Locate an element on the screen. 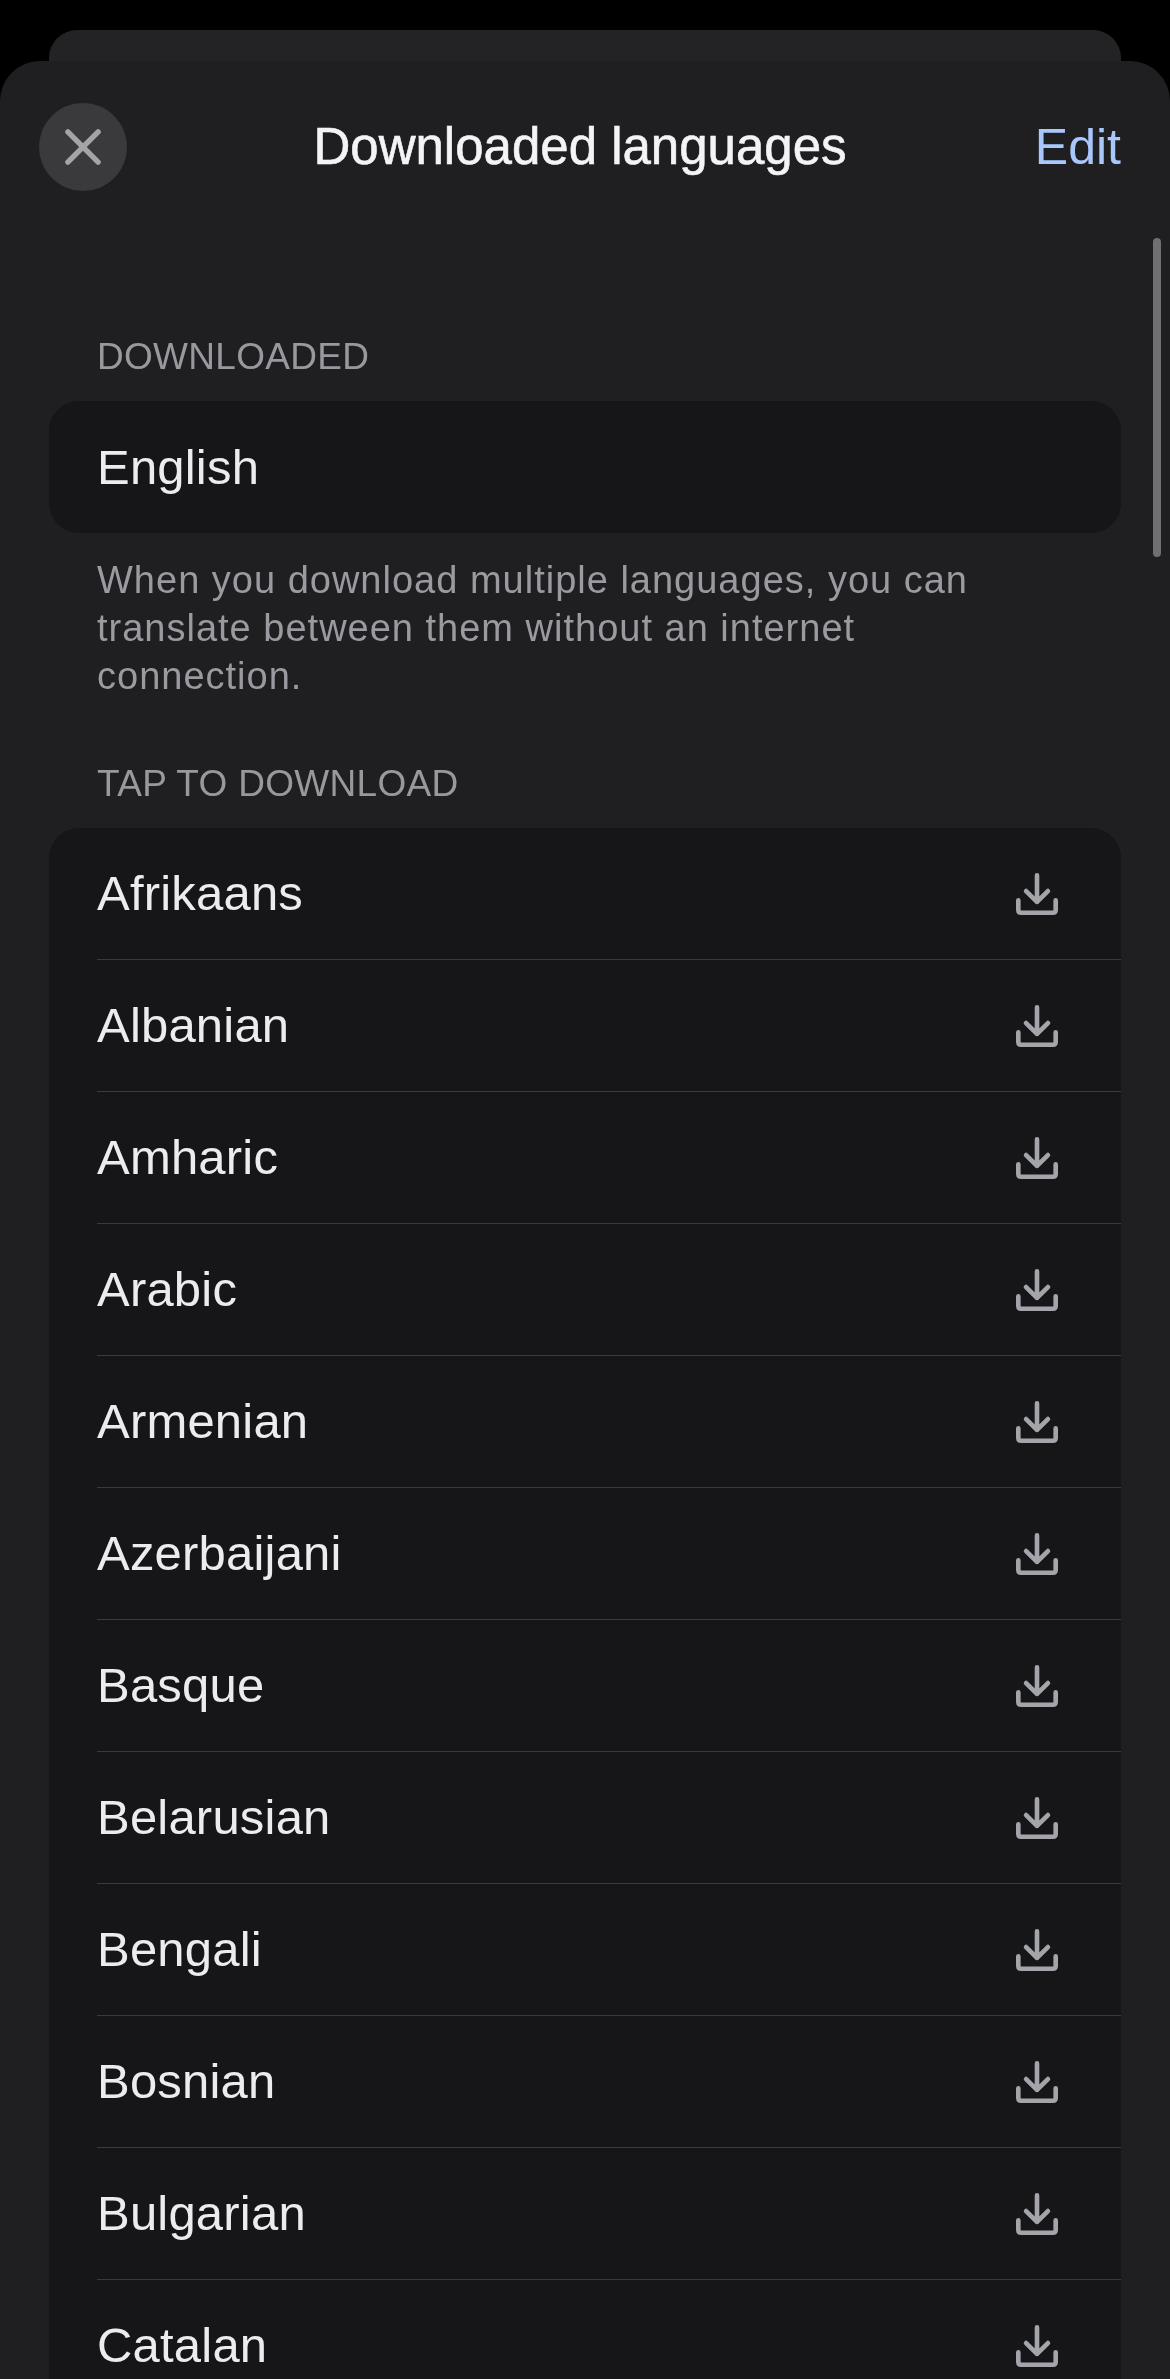  section-heading: DOWNLOADED is located at coordinates (234, 357).